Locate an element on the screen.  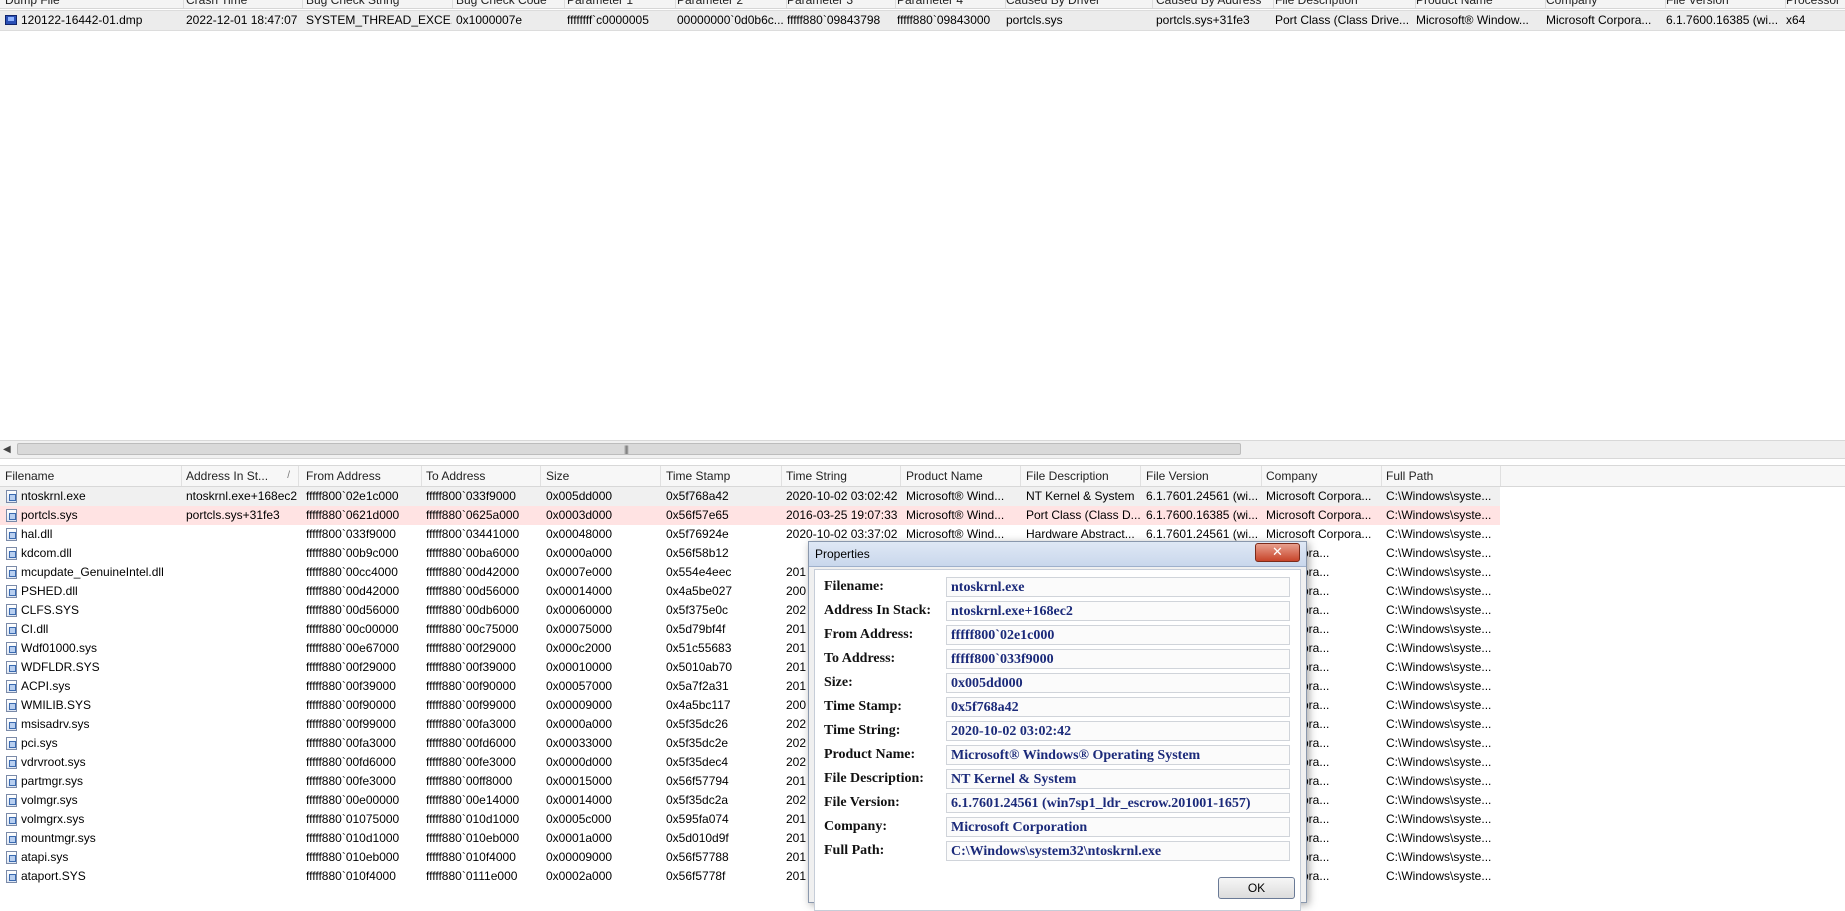
to-address-cell: fffff880`00ff8000 is located at coordinates (469, 781).